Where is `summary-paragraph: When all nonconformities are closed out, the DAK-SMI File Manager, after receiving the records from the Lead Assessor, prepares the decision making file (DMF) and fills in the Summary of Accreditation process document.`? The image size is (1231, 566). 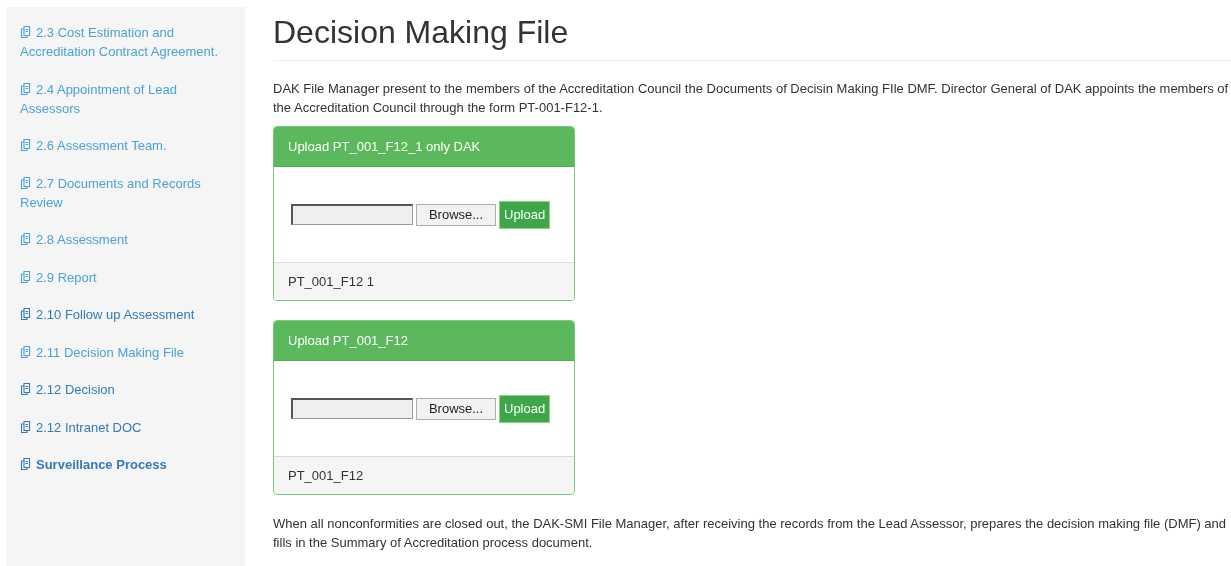
summary-paragraph: When all nonconformities are closed out, the DAK-SMI File Manager, after receiving the records from the Lead Assessor, prepares the decision making file (DMF) and fills in the Summary of Accreditation process document. is located at coordinates (750, 533).